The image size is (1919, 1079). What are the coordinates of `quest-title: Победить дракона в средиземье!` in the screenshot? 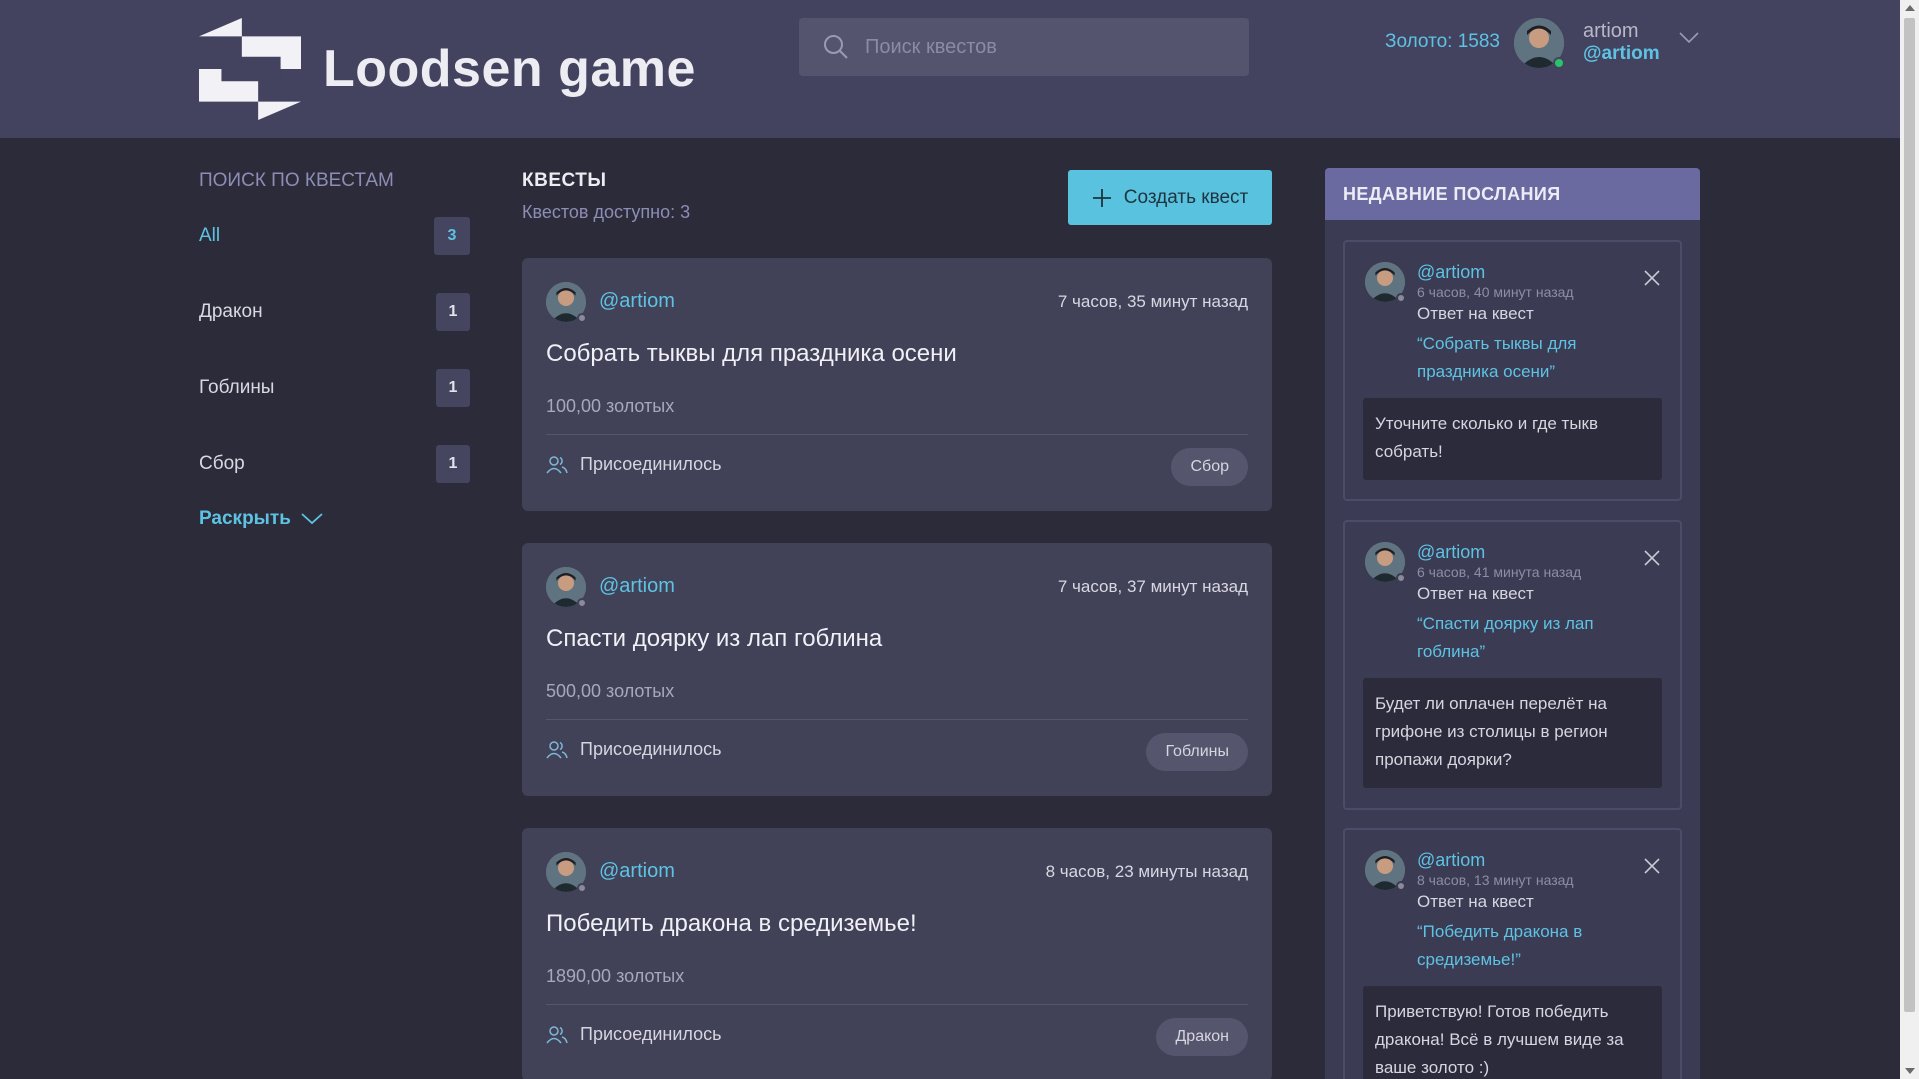 It's located at (731, 924).